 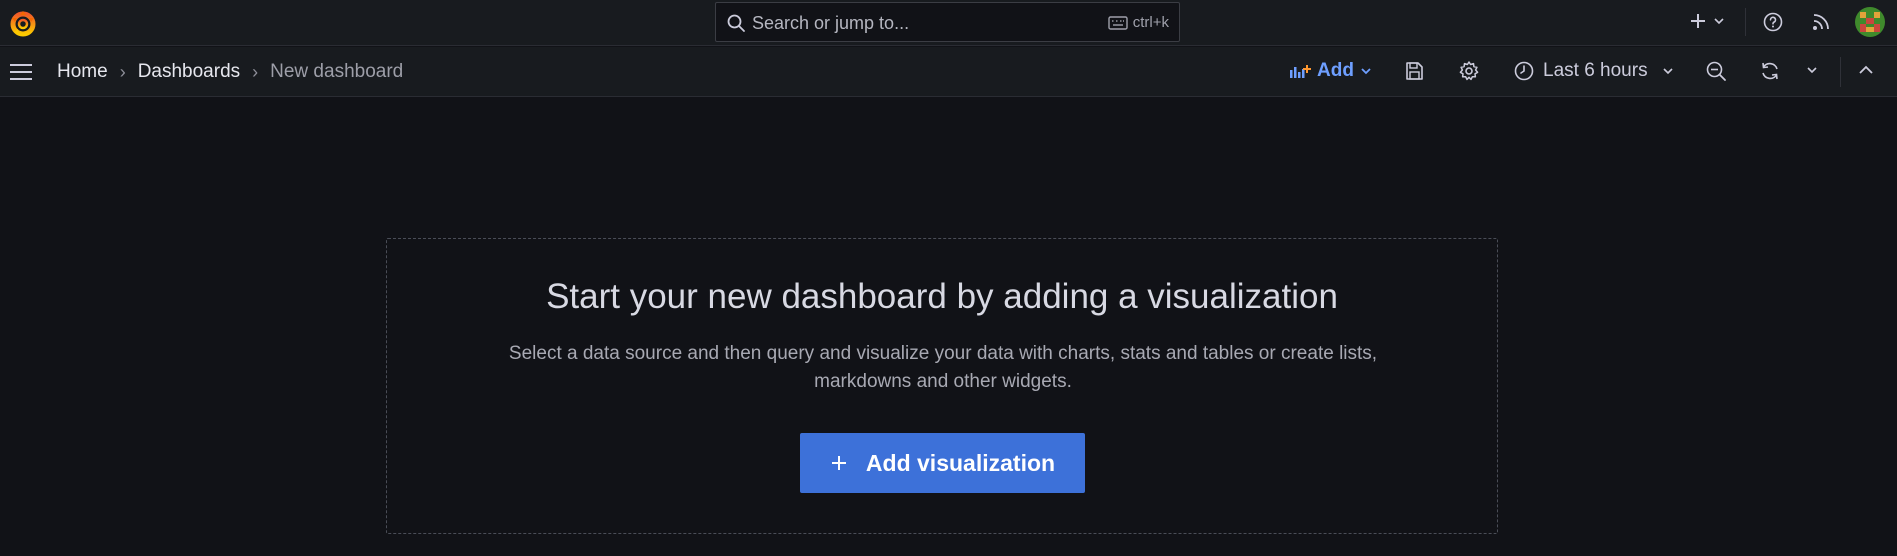 I want to click on save-icon, so click(x=1414, y=71).